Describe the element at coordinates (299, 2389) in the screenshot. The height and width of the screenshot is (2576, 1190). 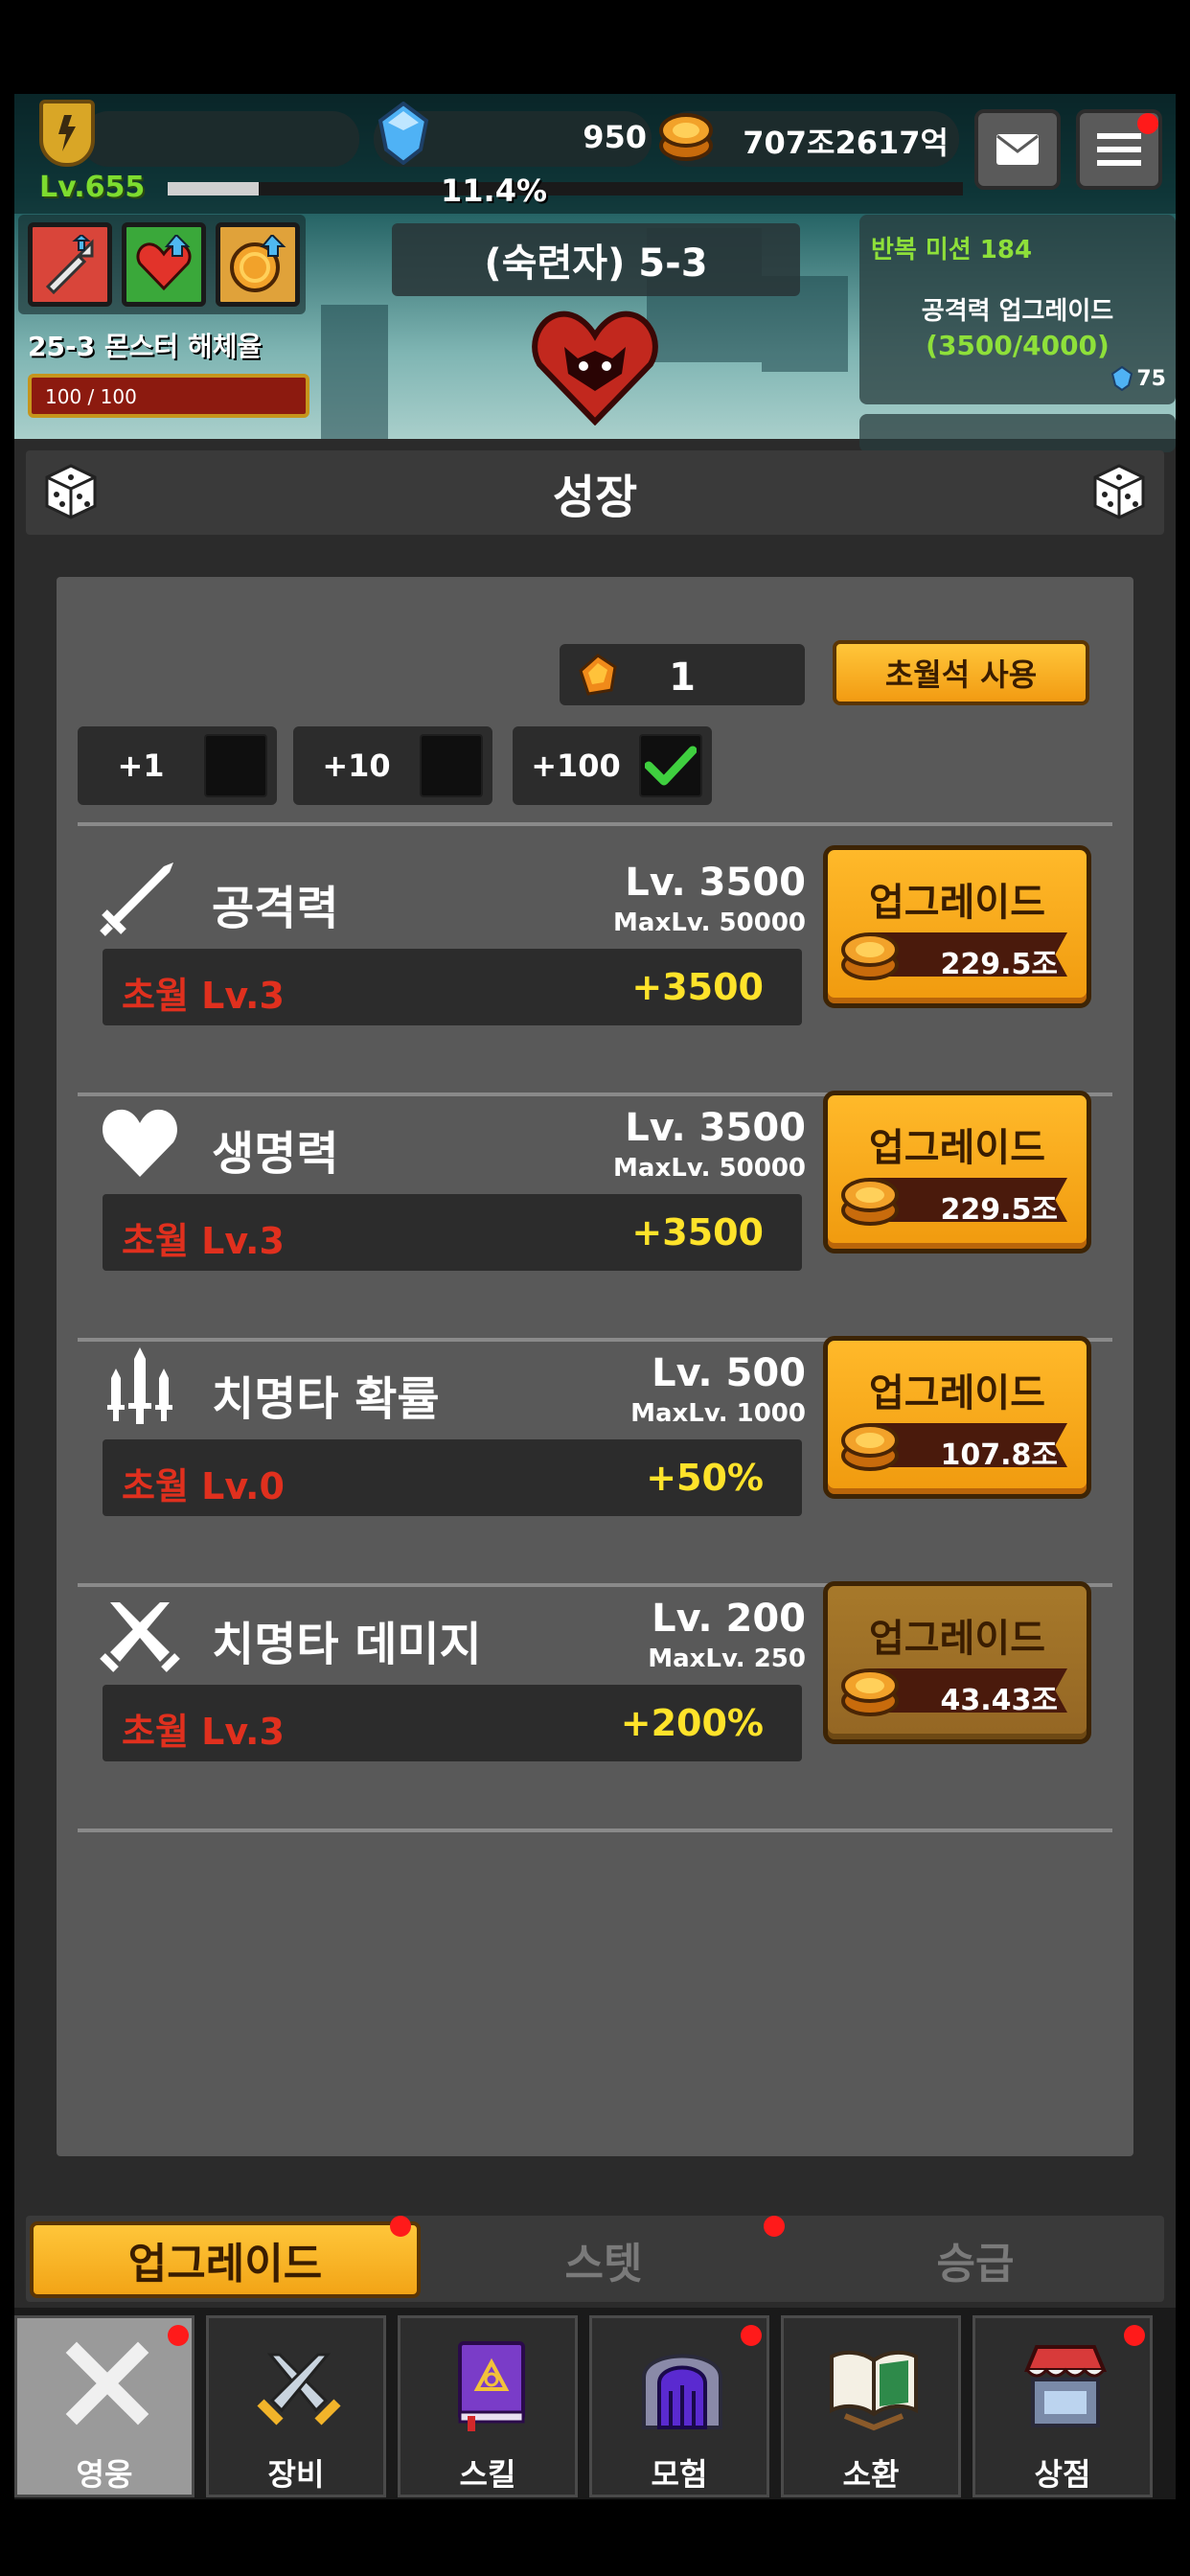
I see `equipment-icon` at that location.